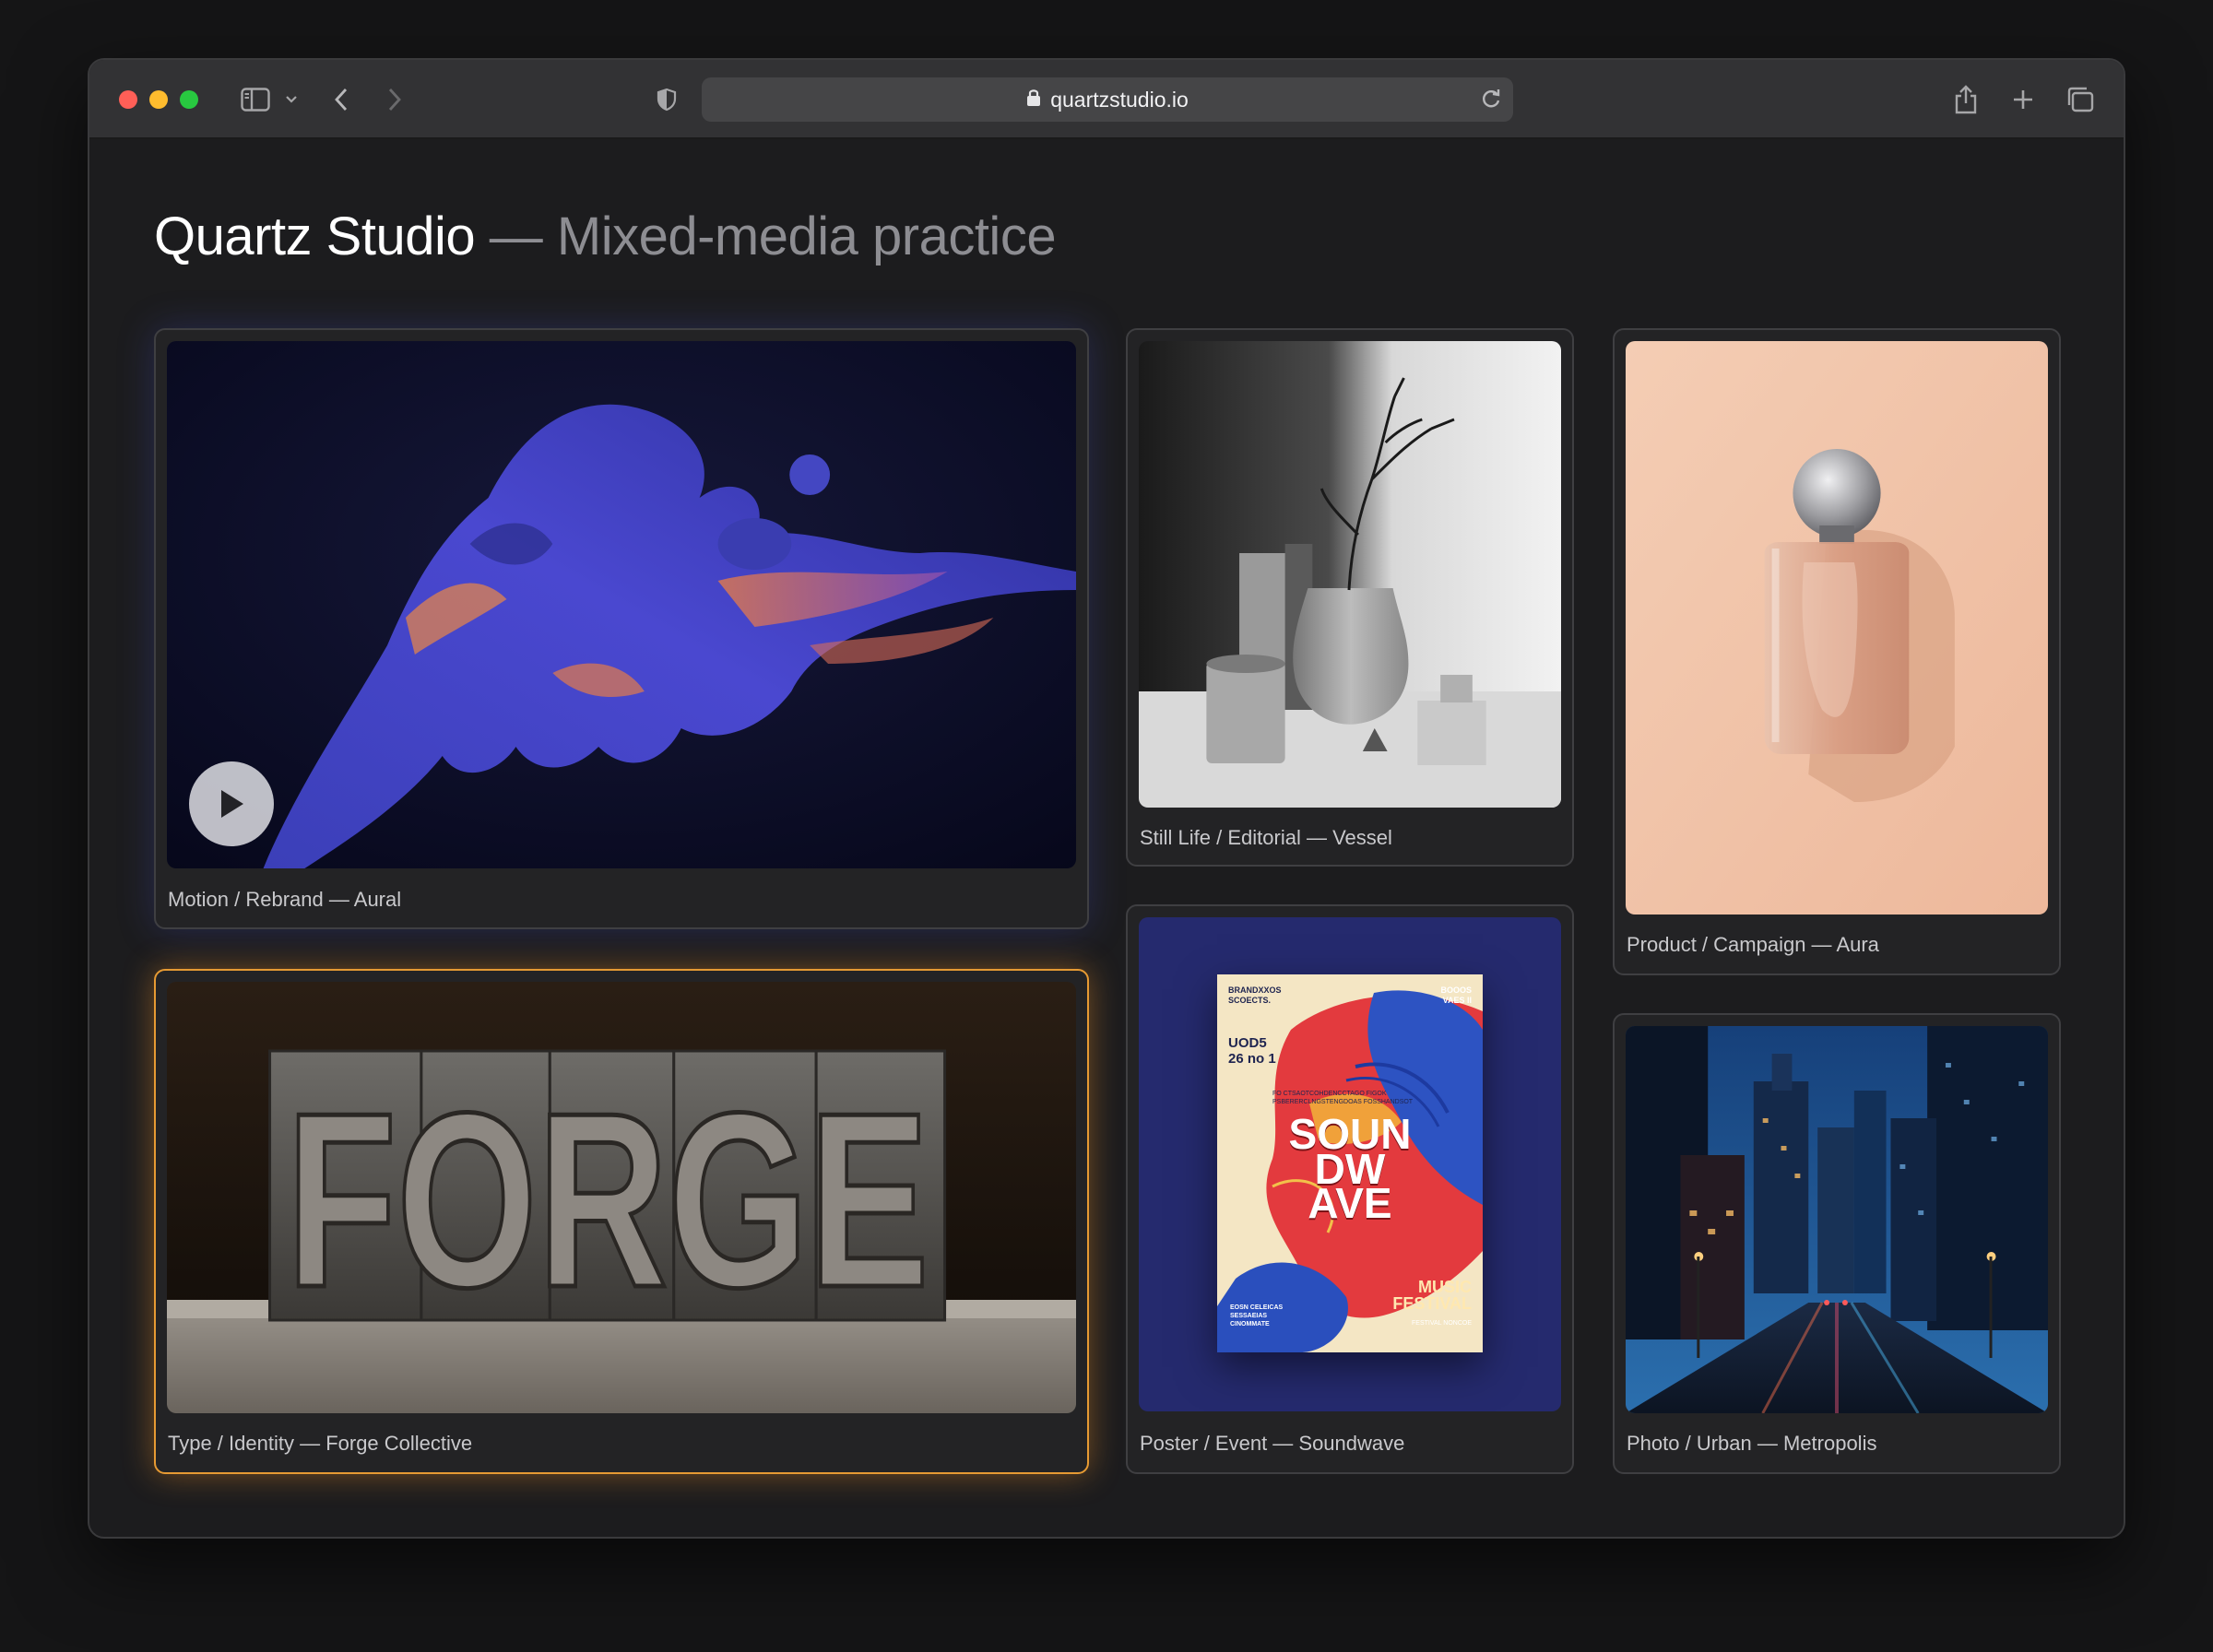  Describe the element at coordinates (1350, 574) in the screenshot. I see `project-image-vessel` at that location.